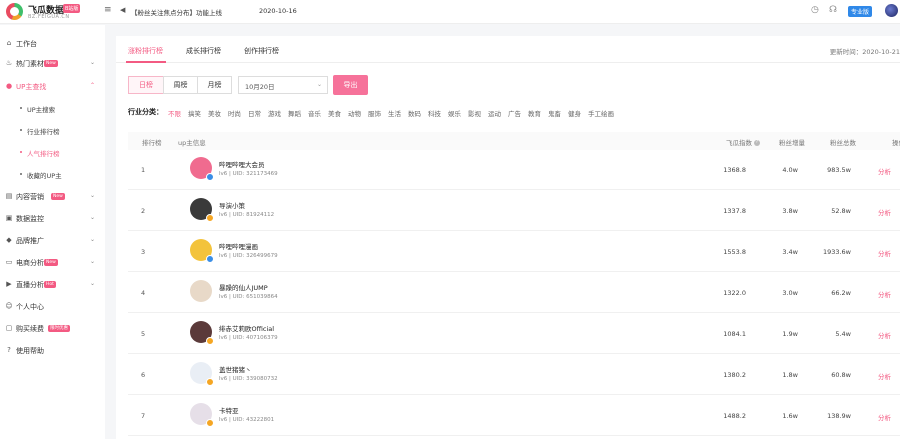  I want to click on sidebar-item-label: UP主查找, so click(31, 87).